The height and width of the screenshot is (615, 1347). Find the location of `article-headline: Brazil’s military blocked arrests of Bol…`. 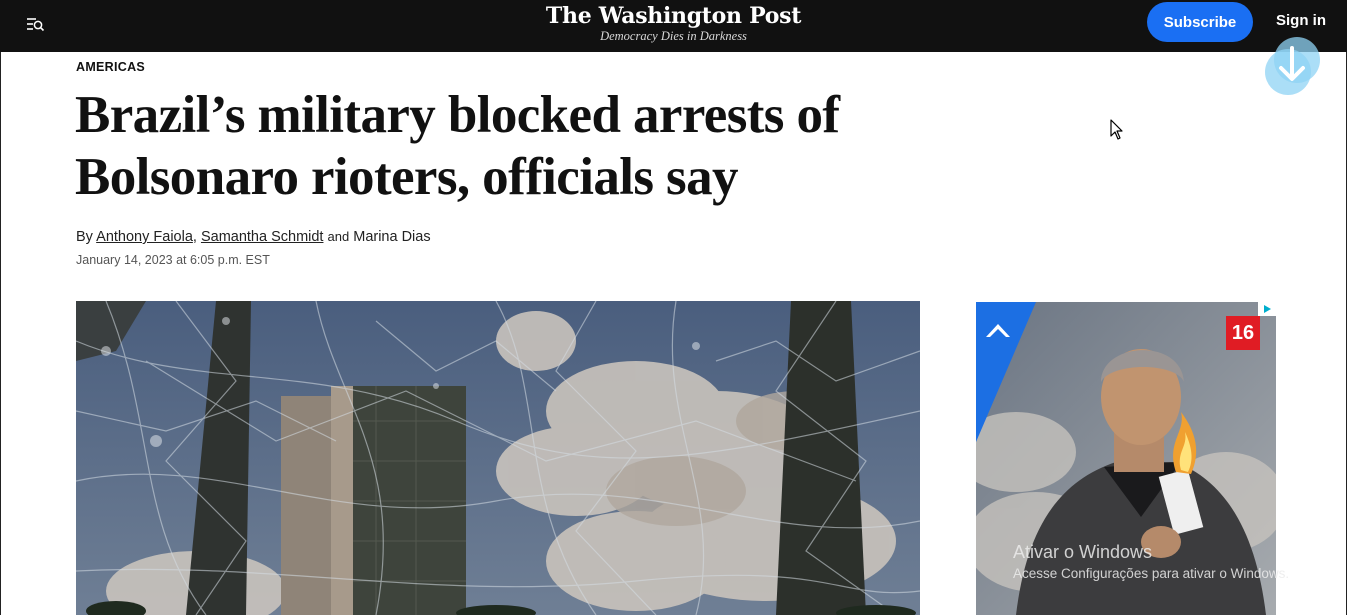

article-headline: Brazil’s military blocked arrests of Bol… is located at coordinates (505, 146).